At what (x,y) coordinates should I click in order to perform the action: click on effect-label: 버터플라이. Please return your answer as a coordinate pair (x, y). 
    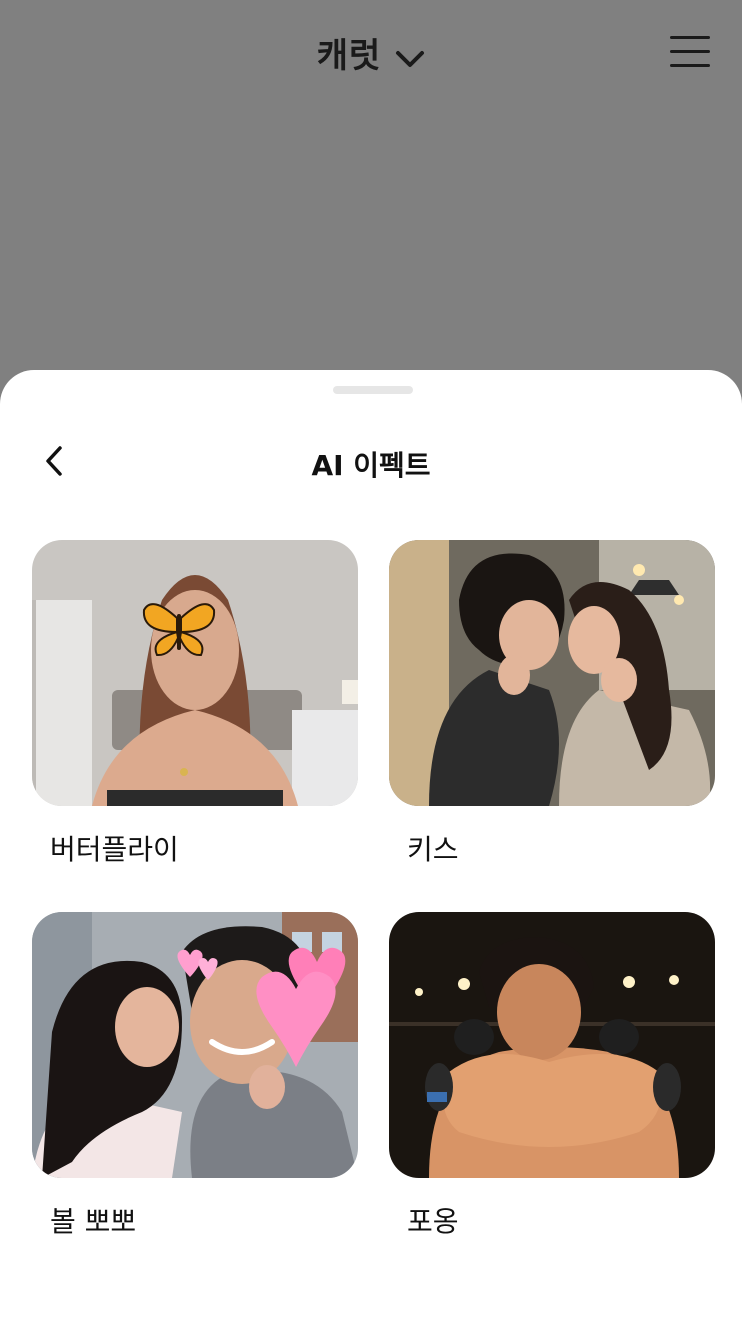
    Looking at the image, I should click on (114, 849).